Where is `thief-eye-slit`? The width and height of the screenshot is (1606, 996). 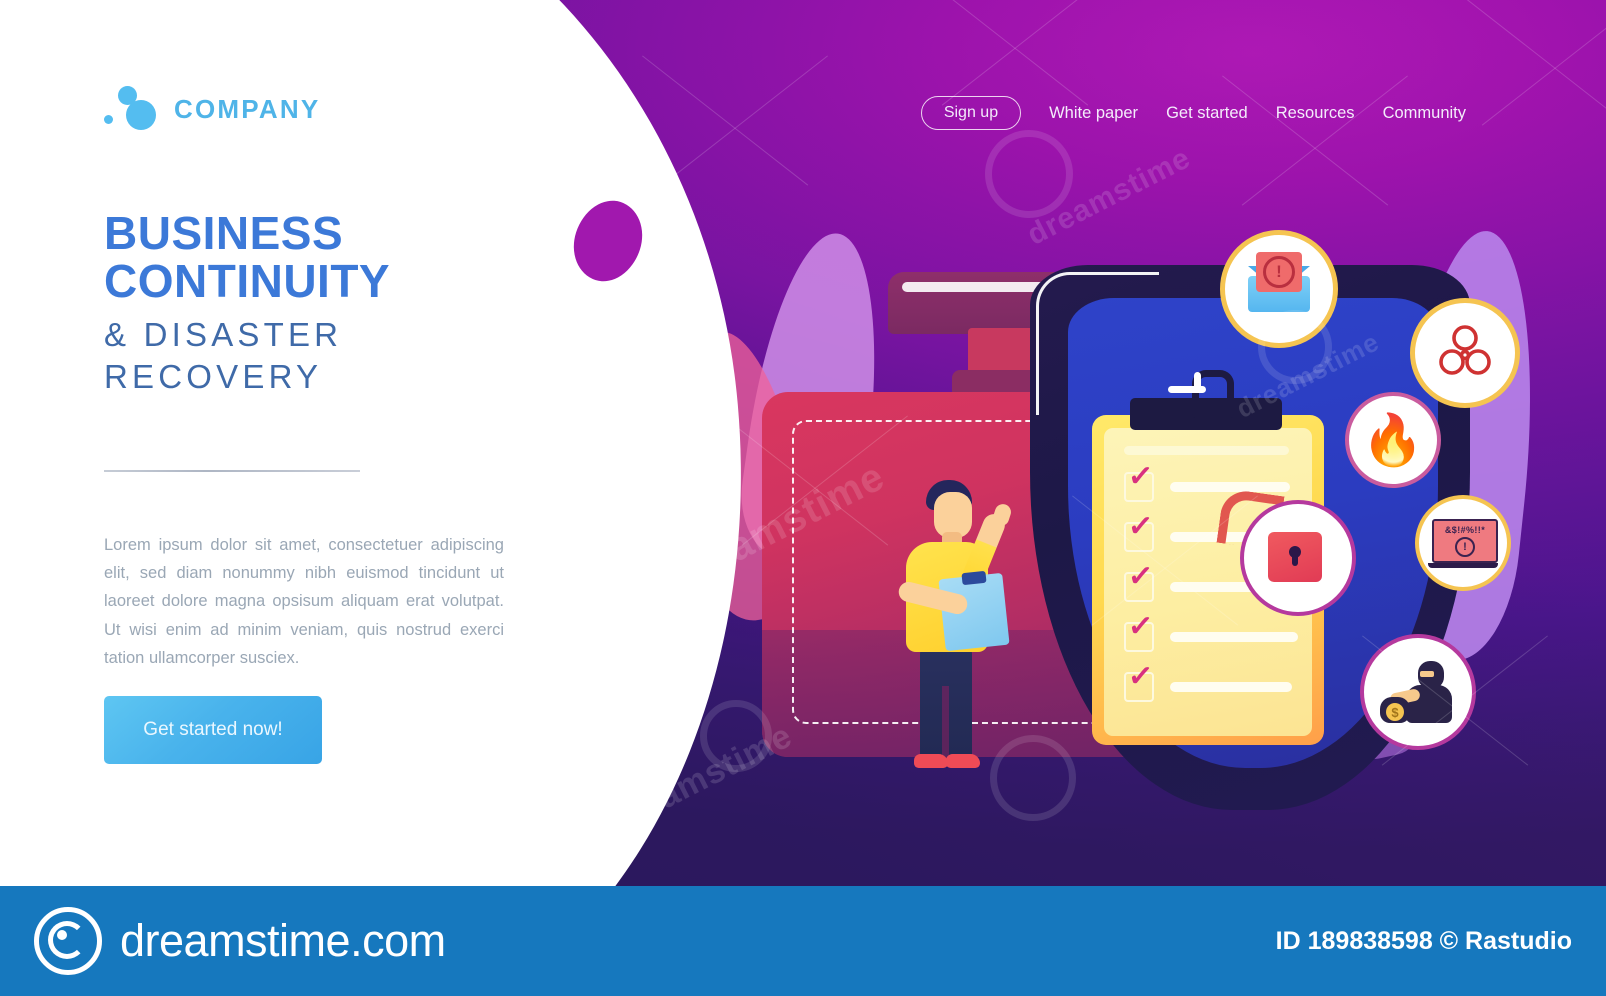
thief-eye-slit is located at coordinates (1427, 674).